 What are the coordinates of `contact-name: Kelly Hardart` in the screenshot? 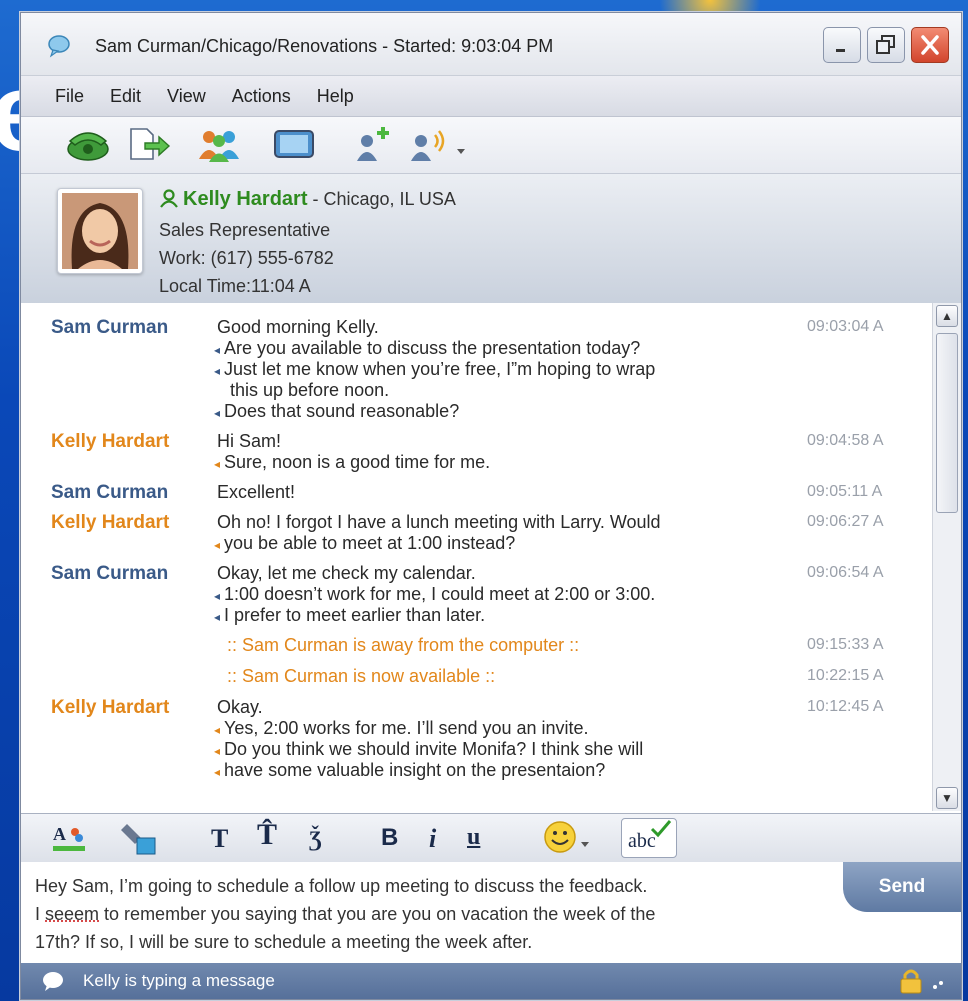 It's located at (245, 199).